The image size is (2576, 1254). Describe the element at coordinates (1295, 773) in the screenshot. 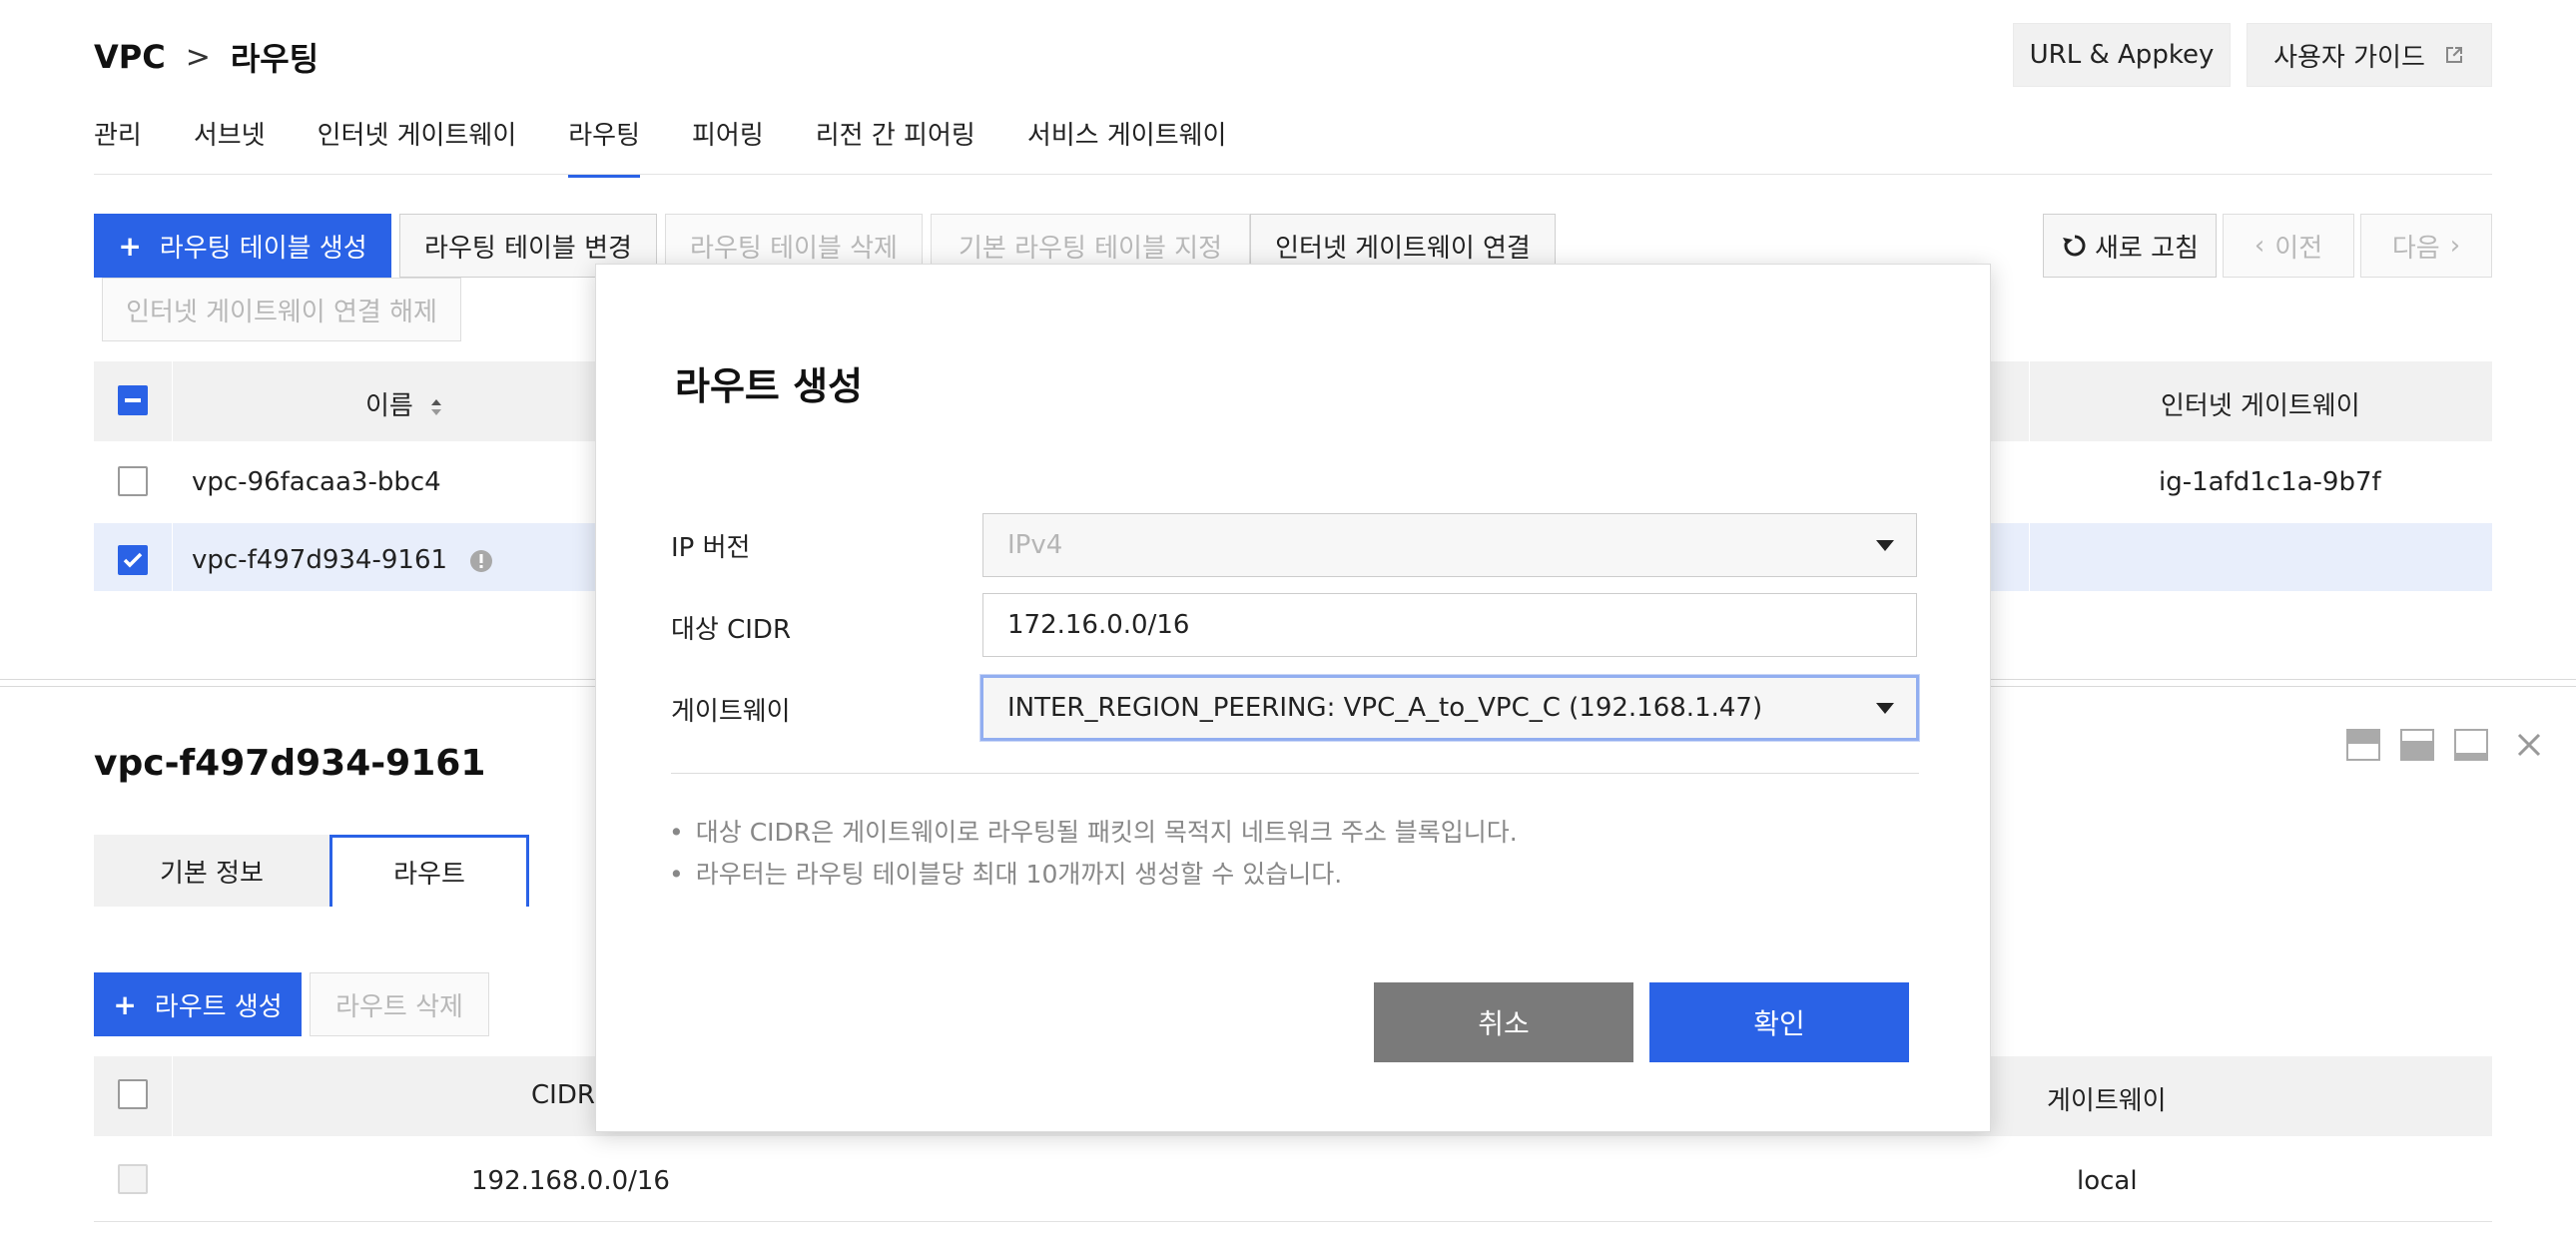

I see `modal-divider` at that location.